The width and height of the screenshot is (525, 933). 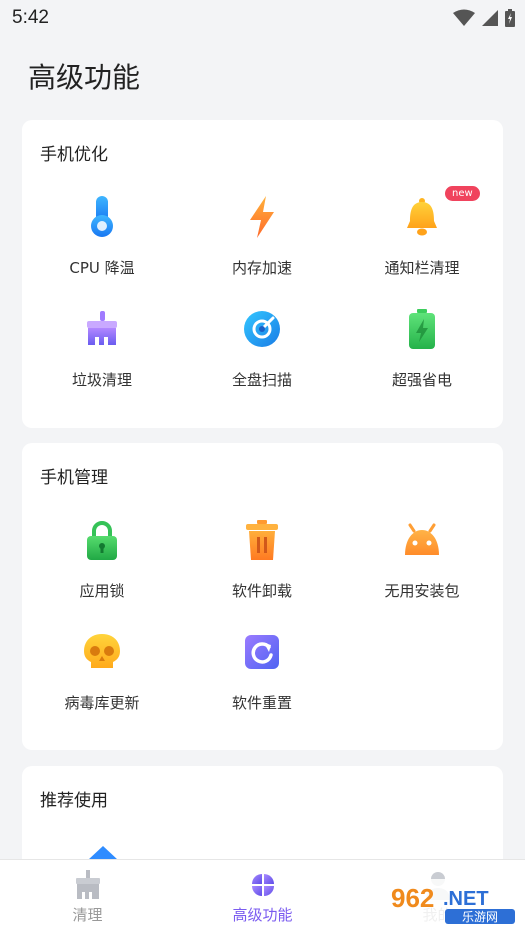 What do you see at coordinates (261, 268) in the screenshot?
I see `feature-label: 内存加速` at bounding box center [261, 268].